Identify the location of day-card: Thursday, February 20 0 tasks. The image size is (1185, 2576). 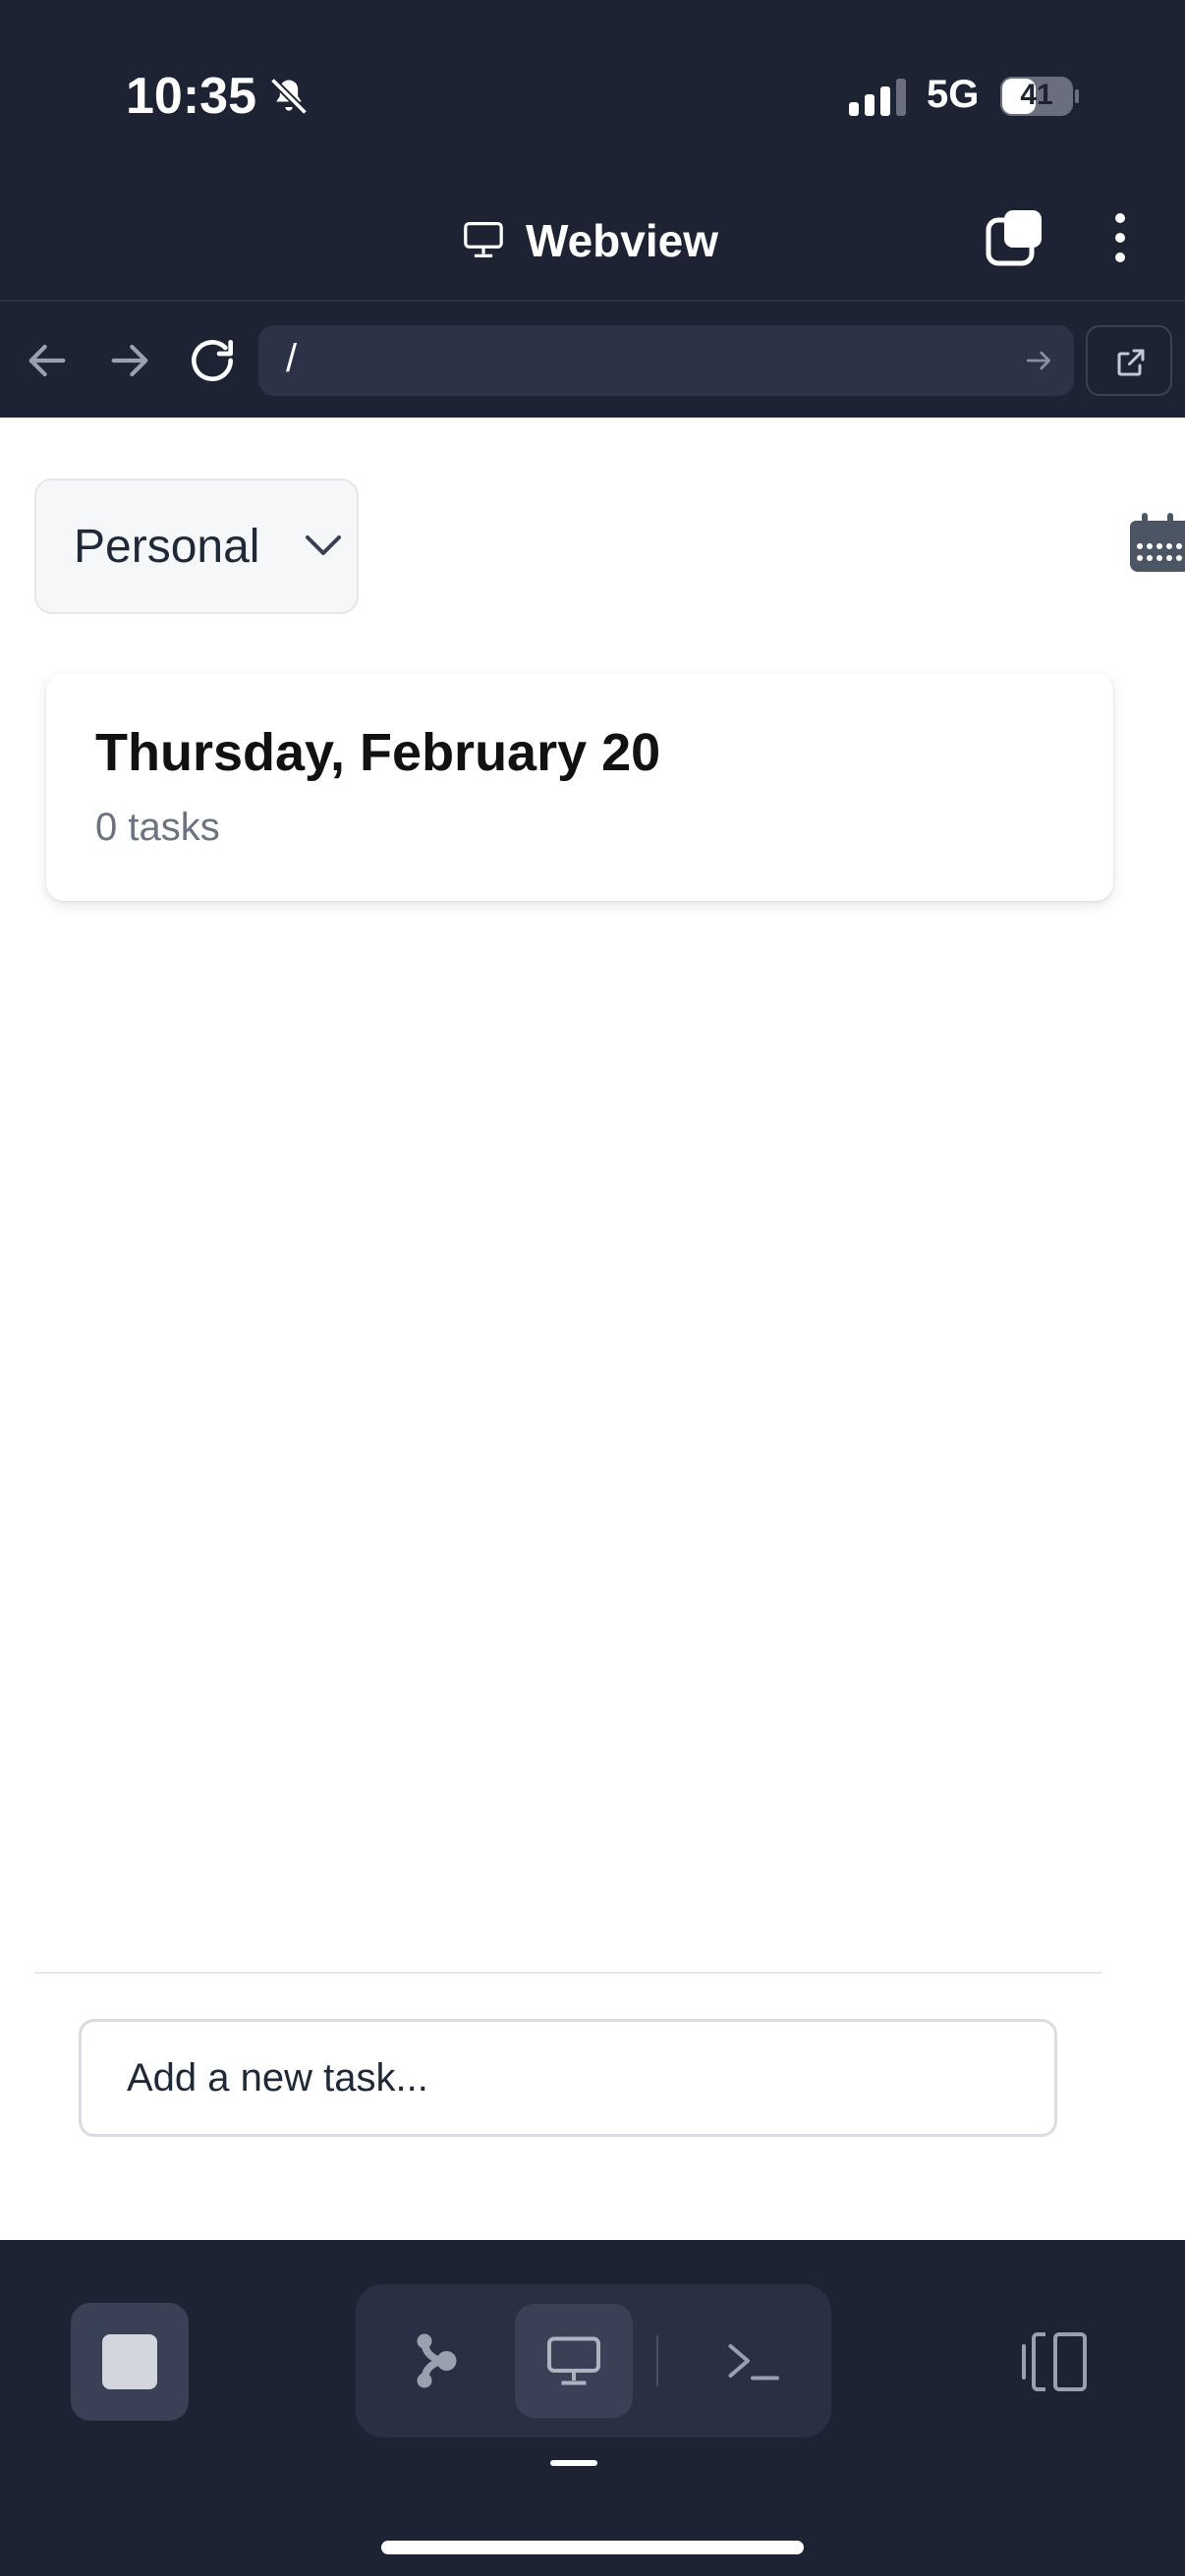
(579, 787).